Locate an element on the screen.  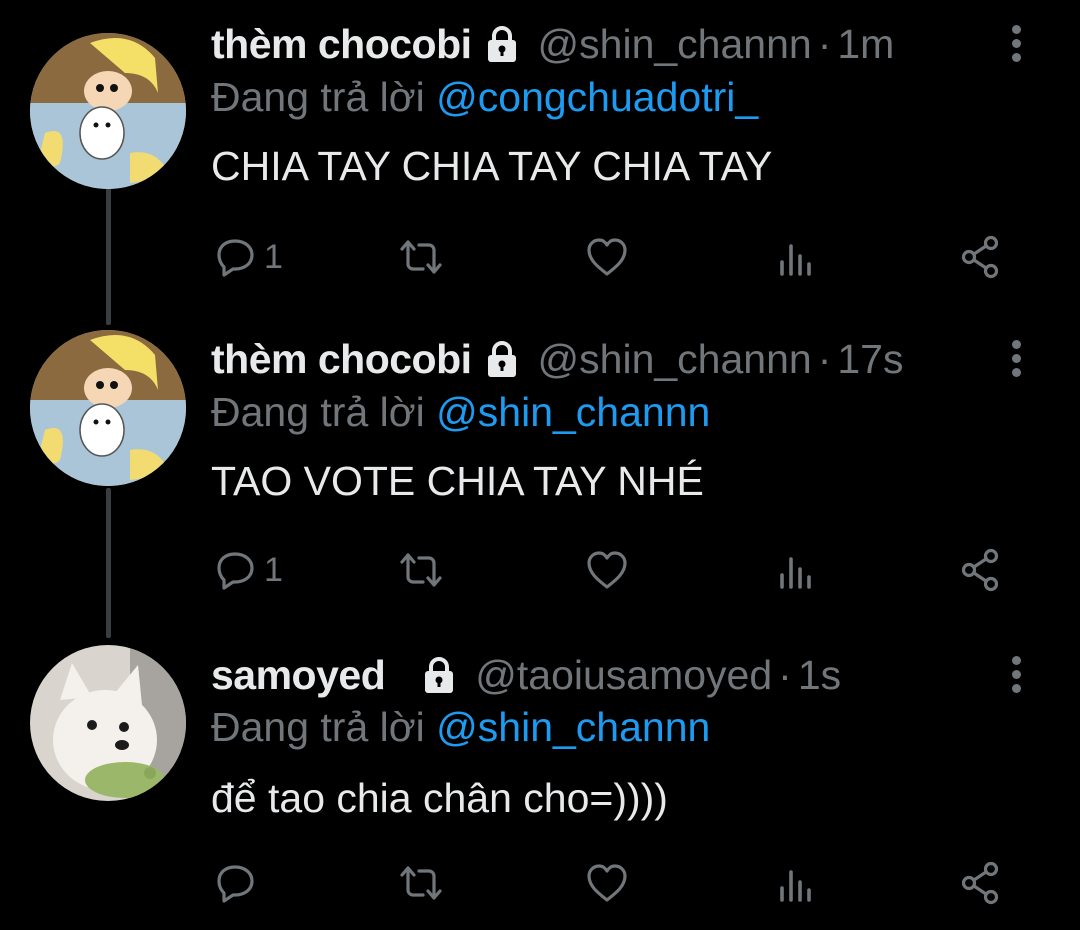
timestamp: 1m is located at coordinates (865, 44).